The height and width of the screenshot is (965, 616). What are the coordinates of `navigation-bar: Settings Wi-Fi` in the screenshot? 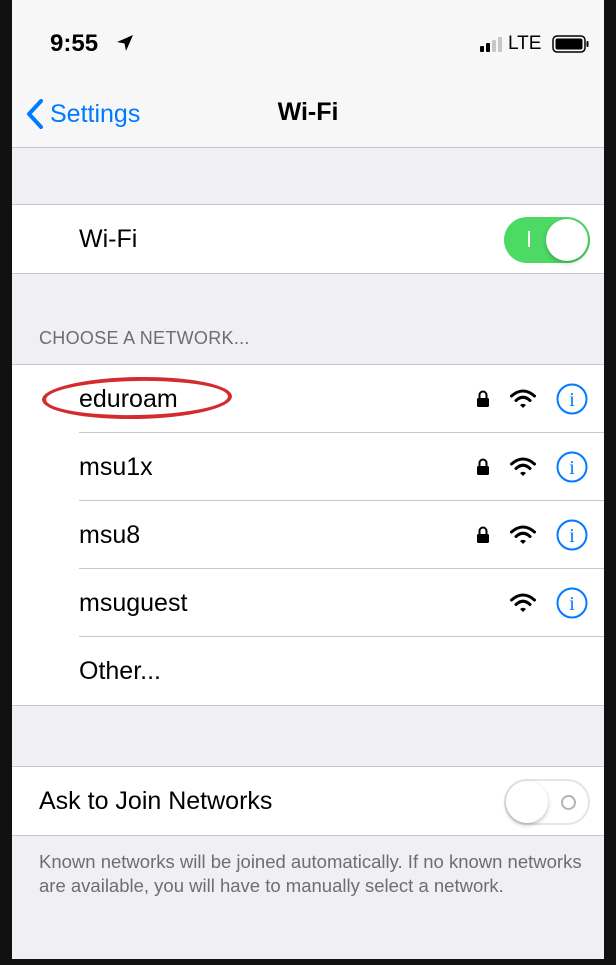 It's located at (308, 115).